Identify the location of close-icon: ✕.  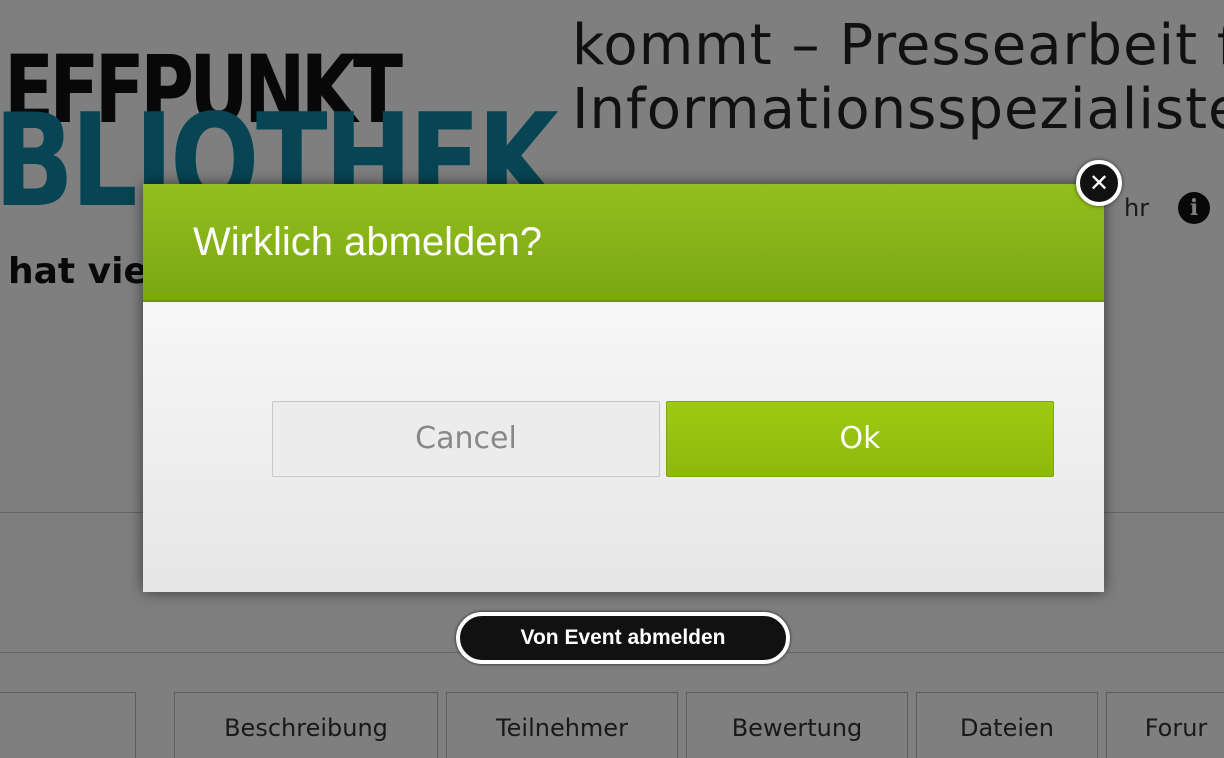
(1099, 183).